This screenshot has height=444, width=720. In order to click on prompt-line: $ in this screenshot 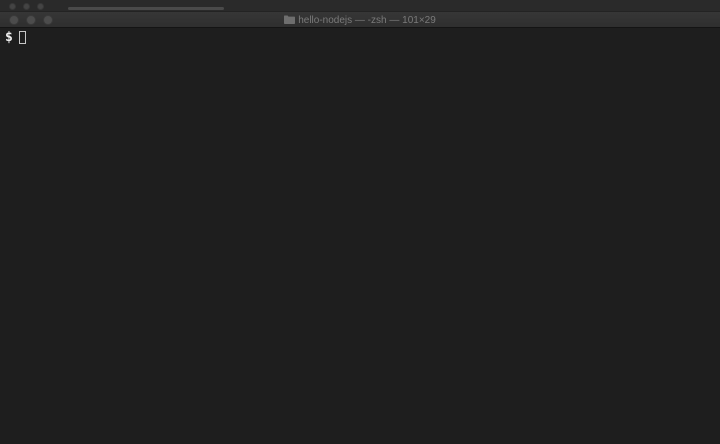, I will do `click(360, 37)`.